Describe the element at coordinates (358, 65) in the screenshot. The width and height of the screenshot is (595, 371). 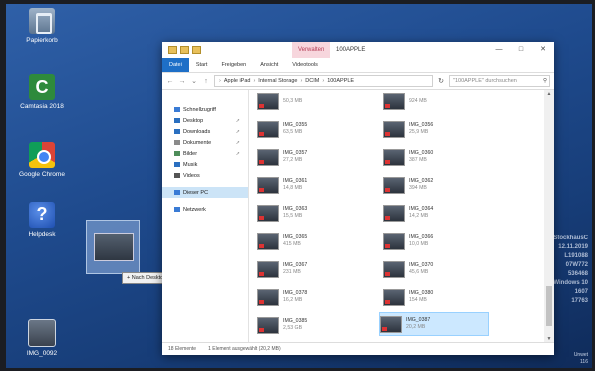
I see `ribbon-tabs: Datei Start Freigeben Ansicht Videotools` at that location.